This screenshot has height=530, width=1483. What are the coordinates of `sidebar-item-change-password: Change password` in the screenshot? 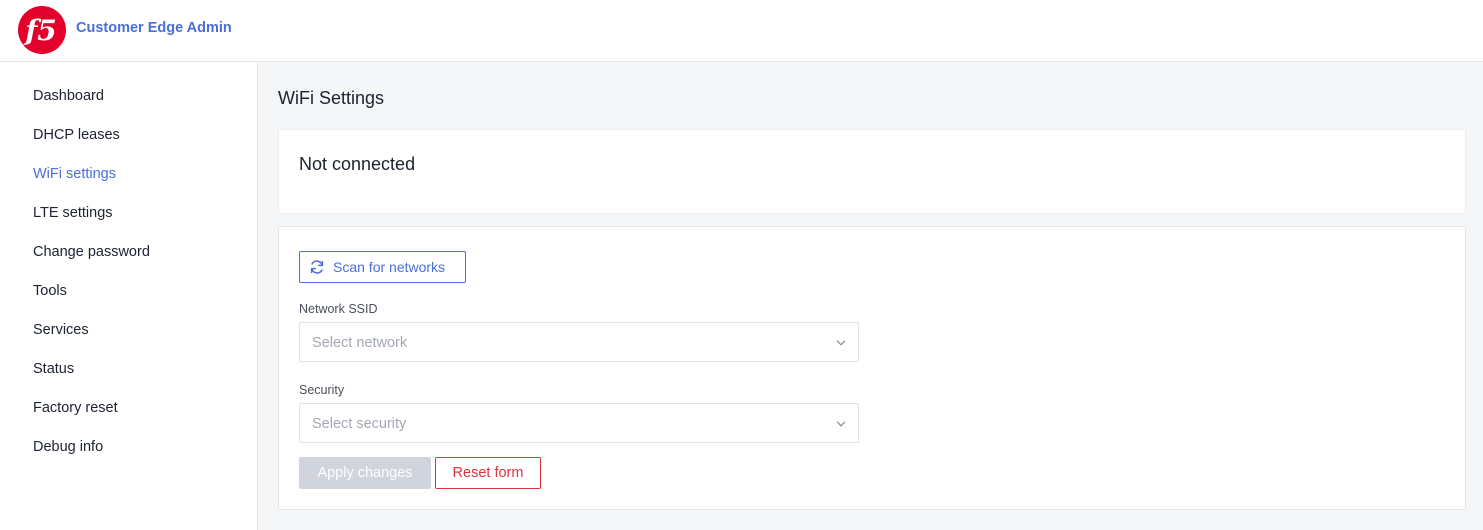 It's located at (91, 252).